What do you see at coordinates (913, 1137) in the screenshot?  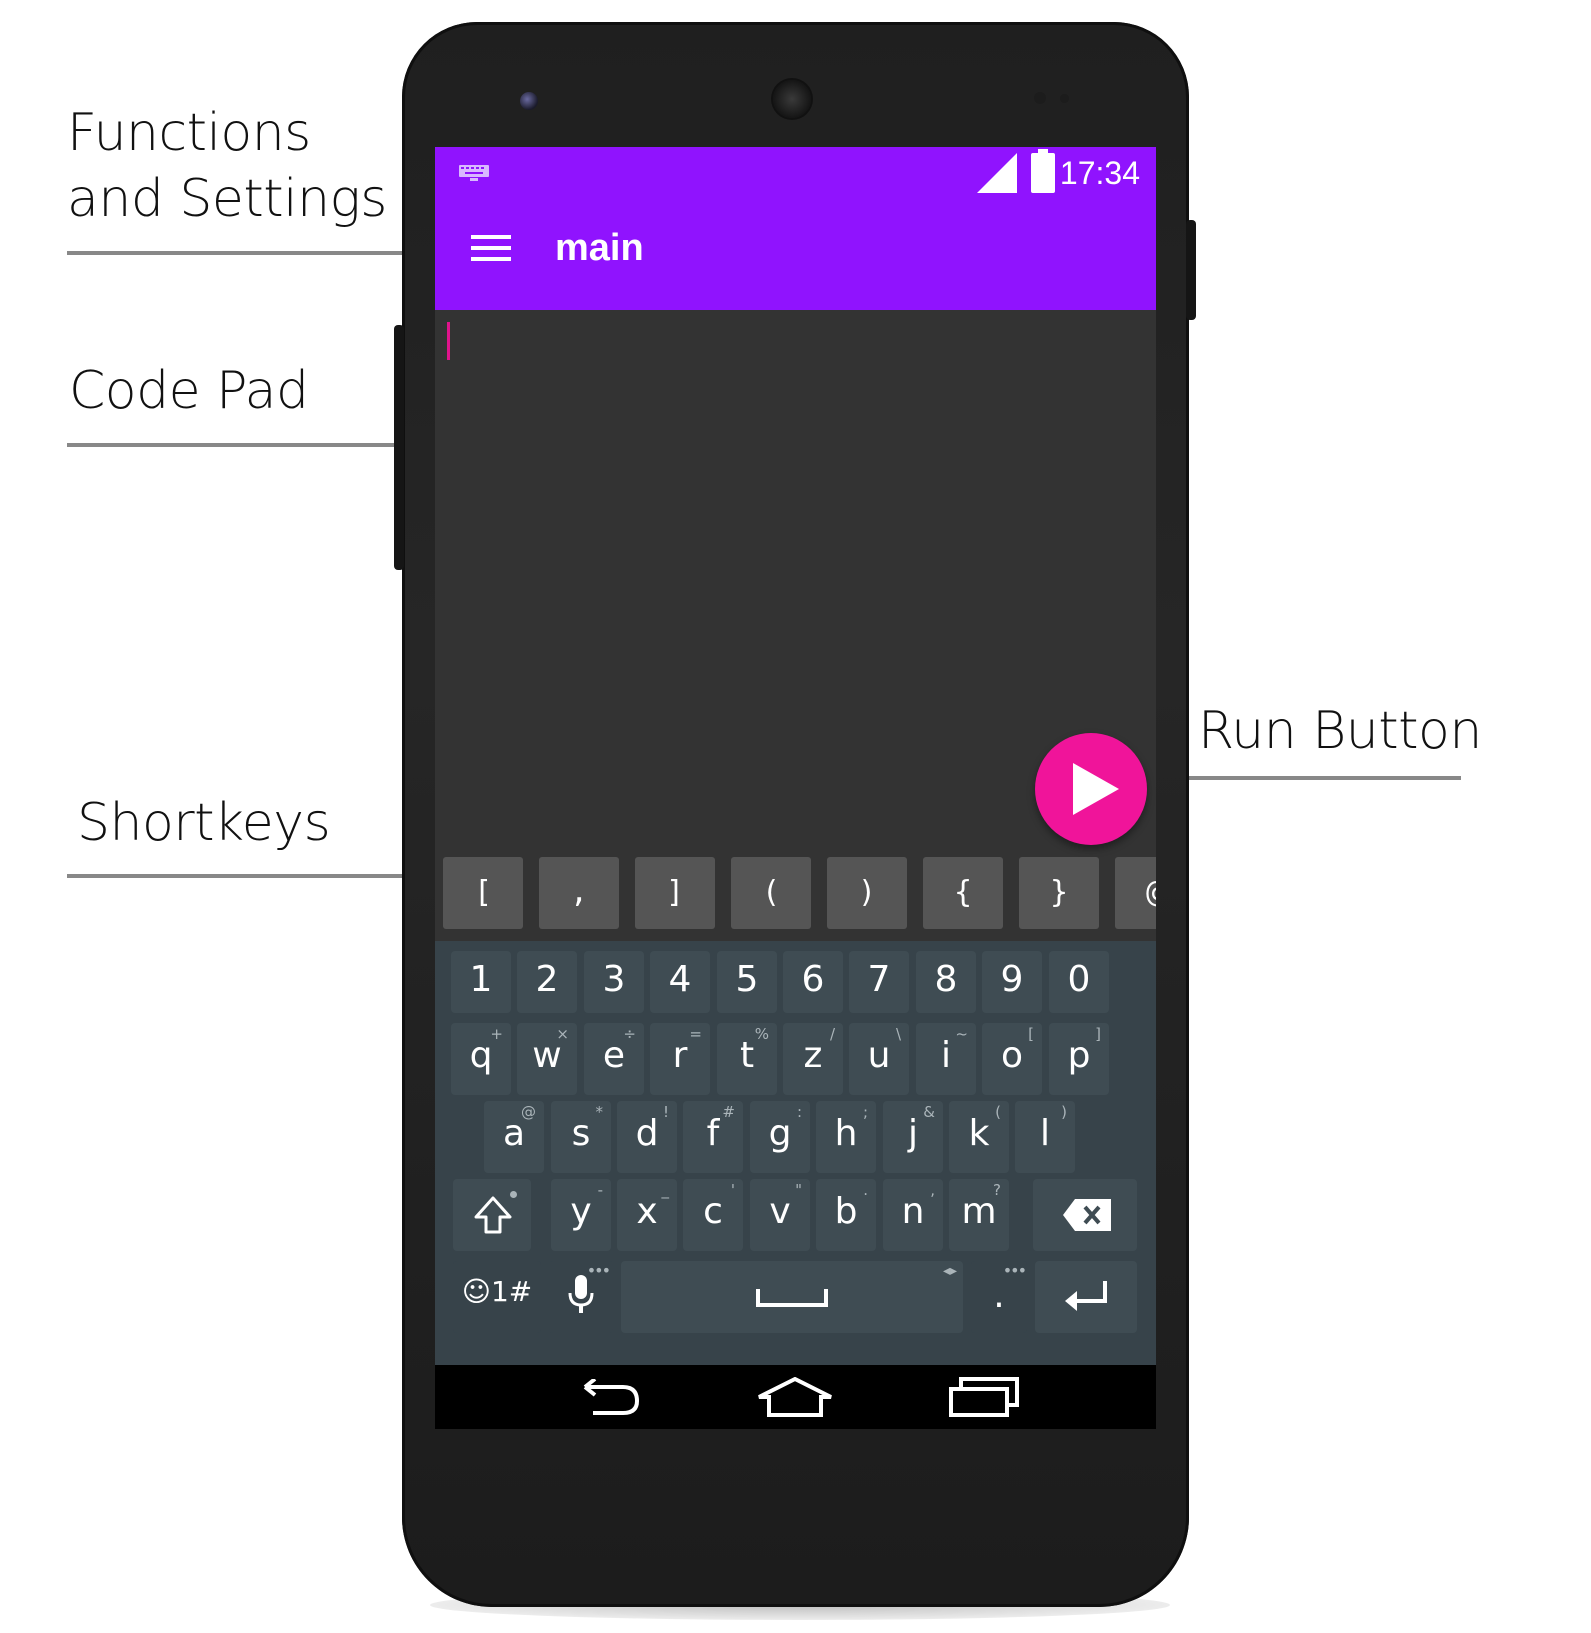 I see `key-j: j &` at bounding box center [913, 1137].